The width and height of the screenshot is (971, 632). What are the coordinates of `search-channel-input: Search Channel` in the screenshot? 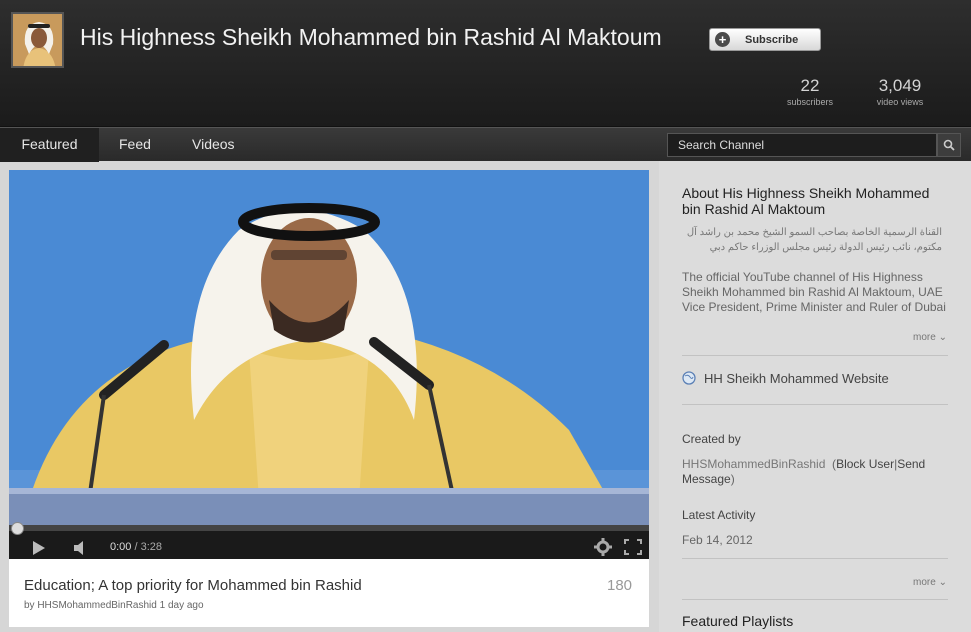 It's located at (802, 145).